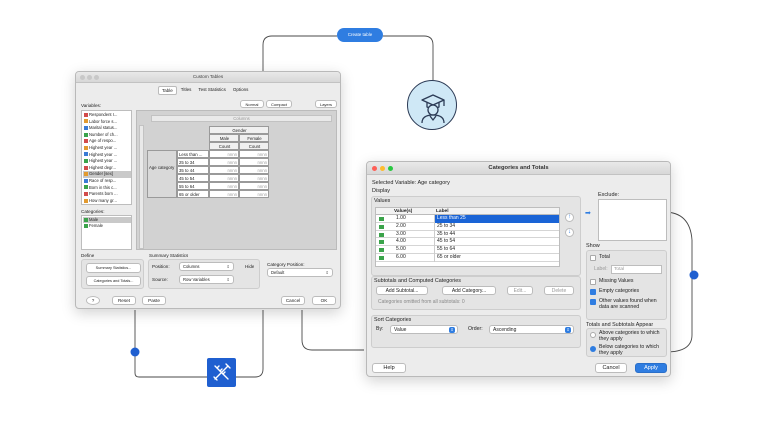 This screenshot has height=425, width=757. I want to click on omitted-note: Categories omitted from all subtotals: 0, so click(421, 302).